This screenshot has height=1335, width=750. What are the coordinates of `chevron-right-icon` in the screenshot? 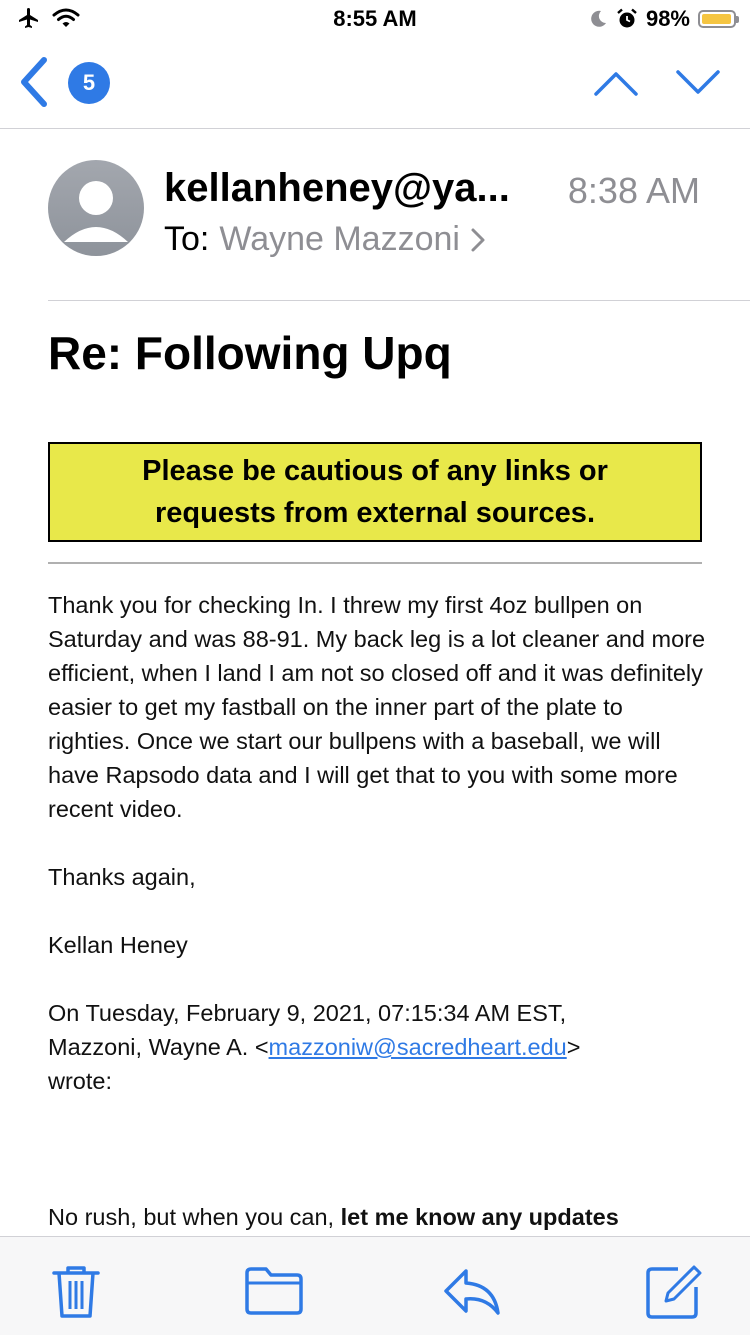 It's located at (478, 239).